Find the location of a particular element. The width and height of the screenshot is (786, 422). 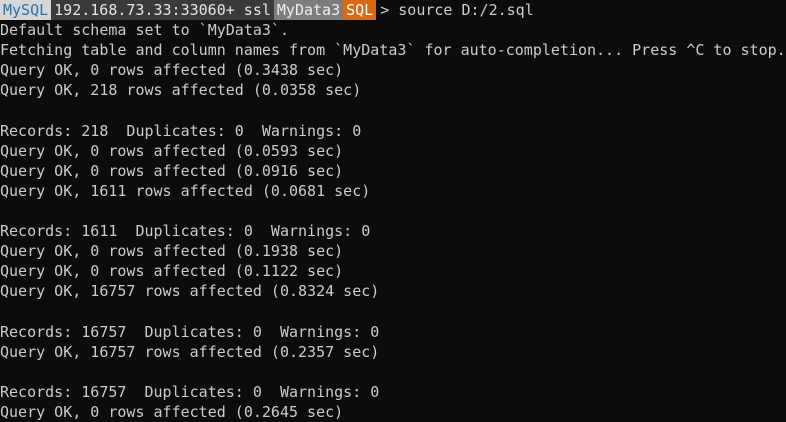

prompt-mode-segment: SQL is located at coordinates (360, 10).